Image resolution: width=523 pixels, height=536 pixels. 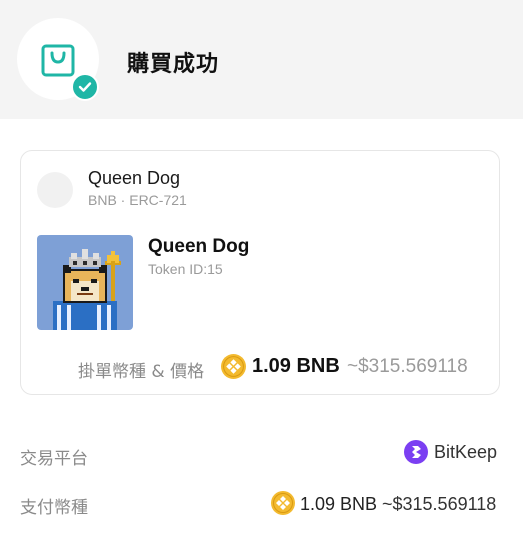 I want to click on listing-price-usd: ~$315.569118, so click(x=407, y=366).